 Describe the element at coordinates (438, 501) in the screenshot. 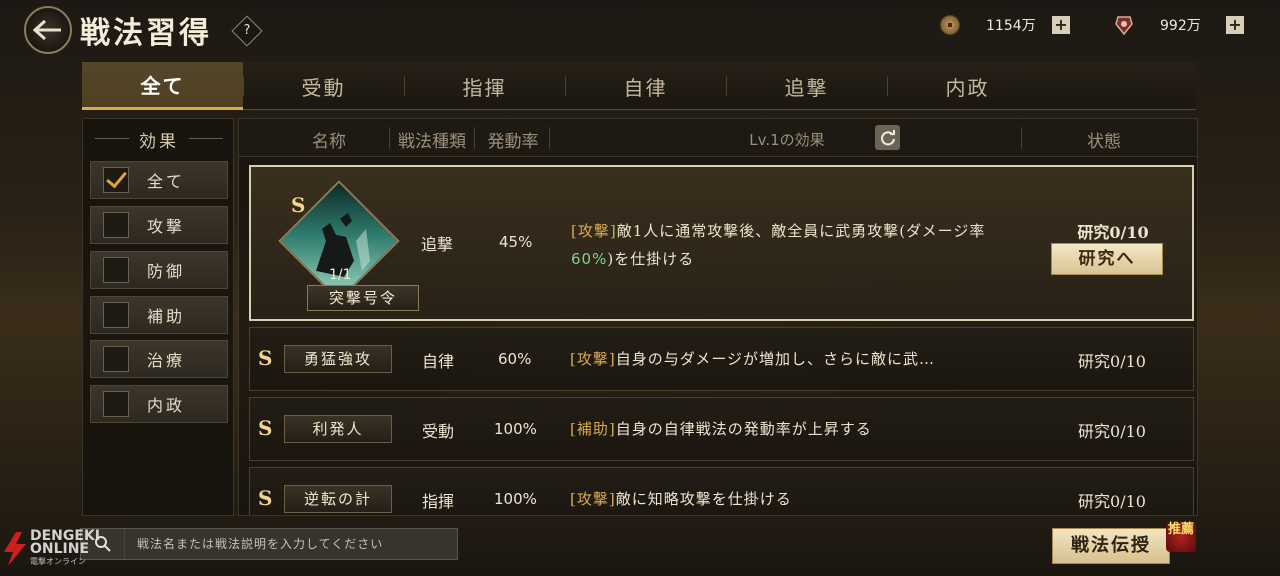

I see `tactic-type: 指揮` at that location.